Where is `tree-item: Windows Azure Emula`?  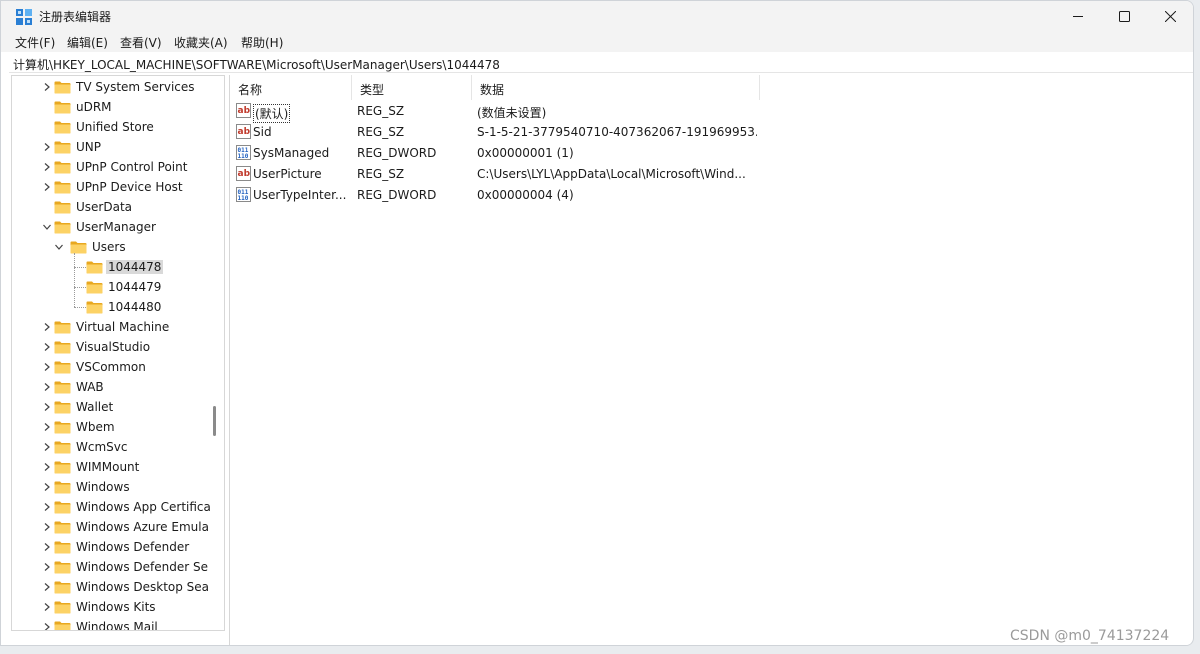
tree-item: Windows Azure Emula is located at coordinates (112, 527).